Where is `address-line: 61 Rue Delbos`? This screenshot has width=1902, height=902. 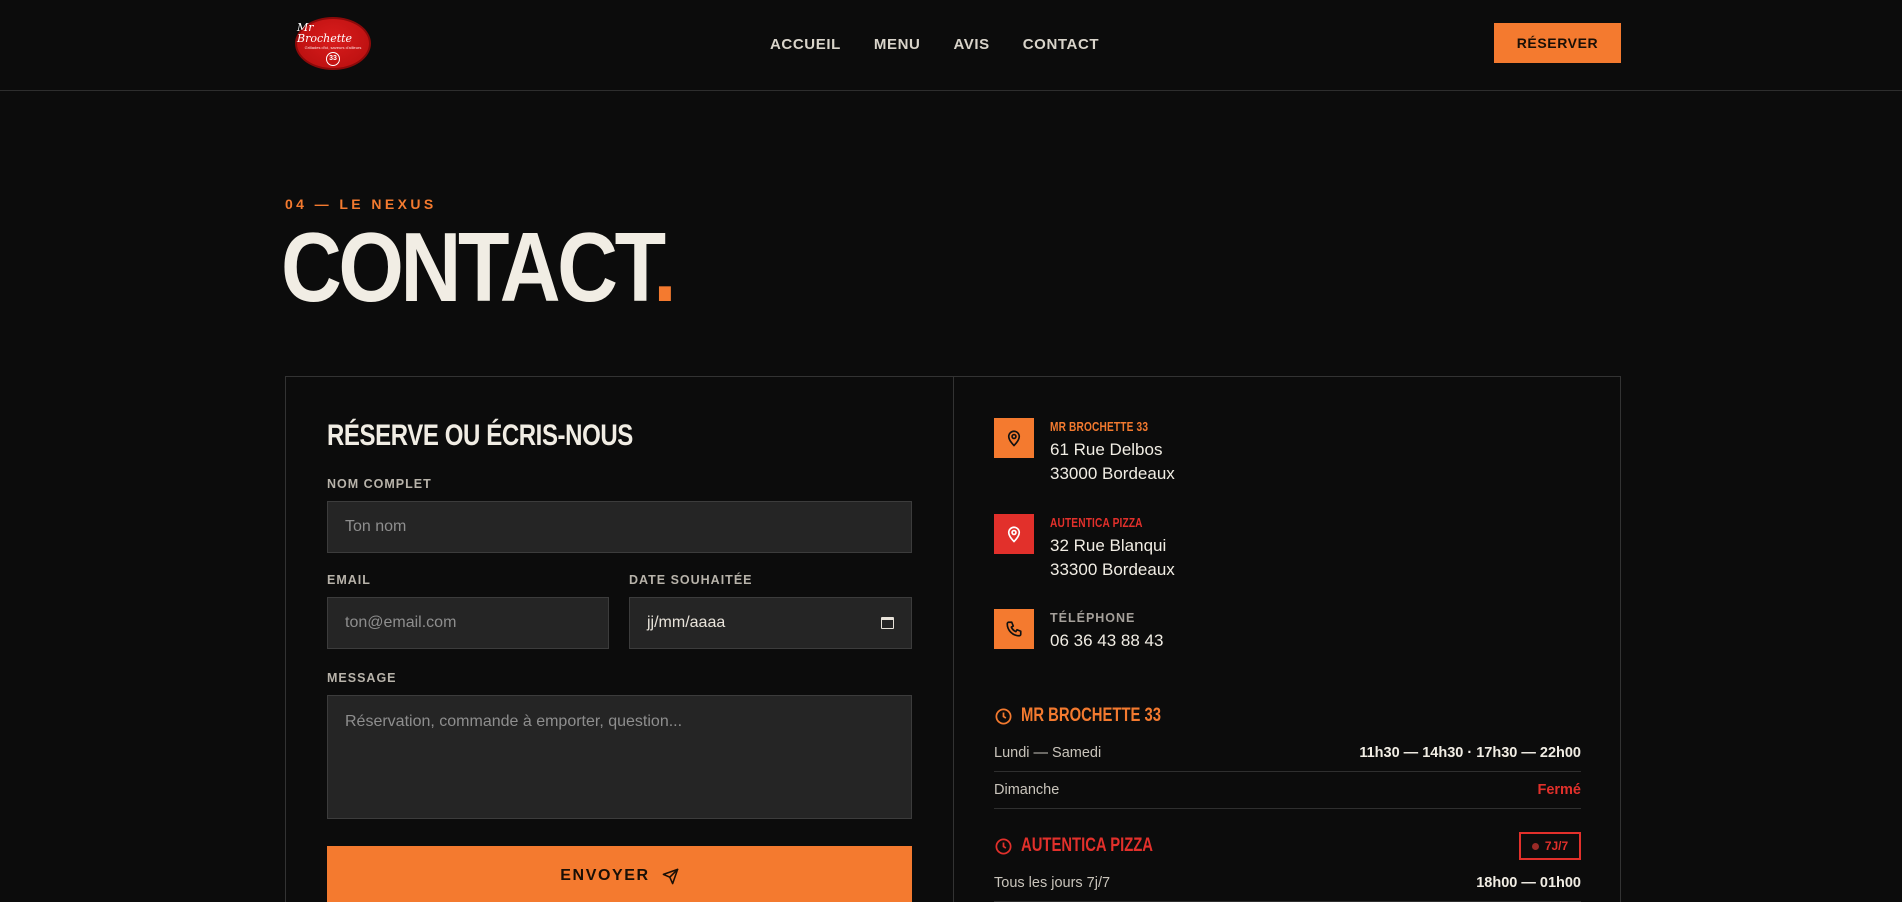
address-line: 61 Rue Delbos is located at coordinates (1106, 449).